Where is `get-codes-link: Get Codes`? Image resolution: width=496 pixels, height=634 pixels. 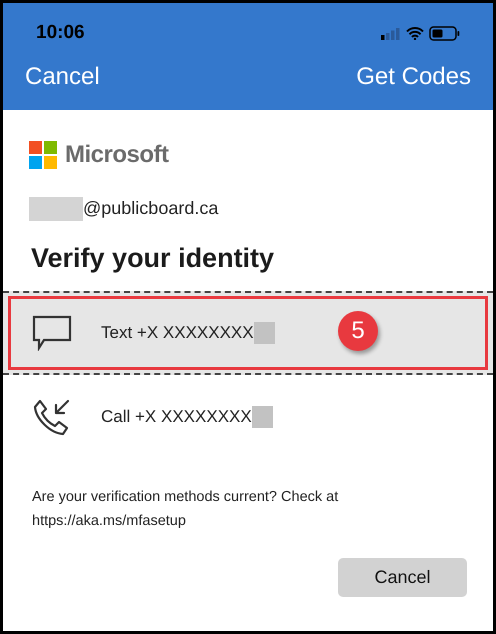 get-codes-link: Get Codes is located at coordinates (413, 77).